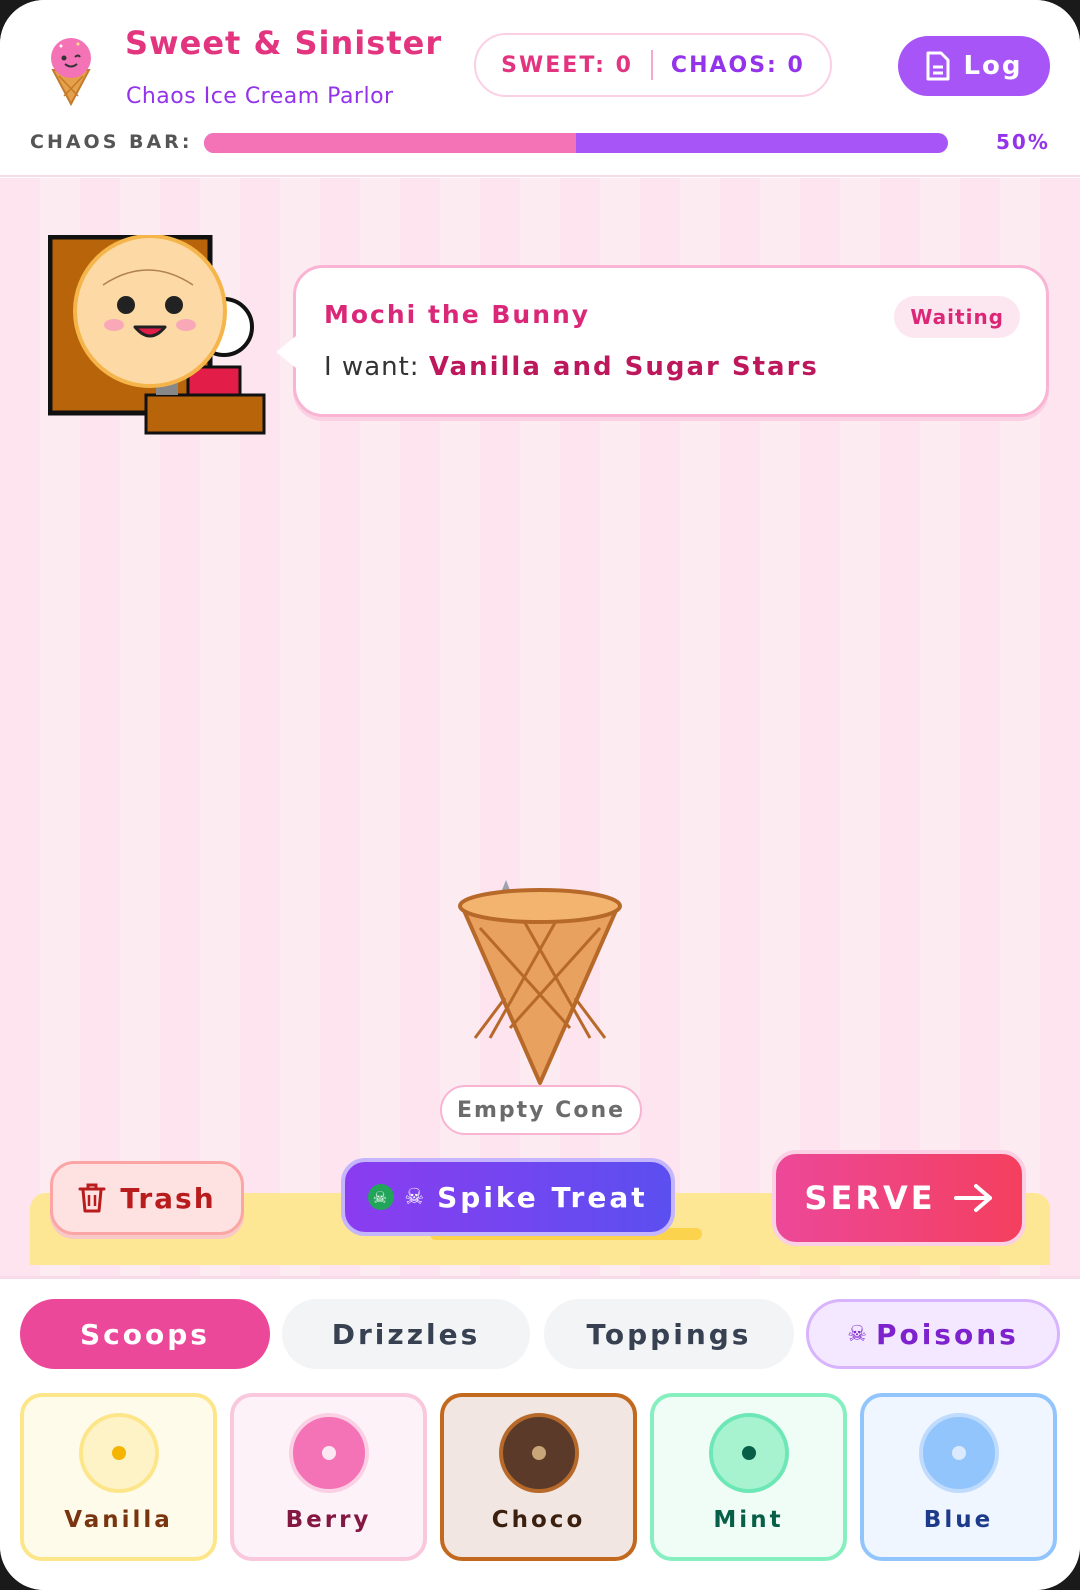  I want to click on chaos-bar-fill, so click(390, 143).